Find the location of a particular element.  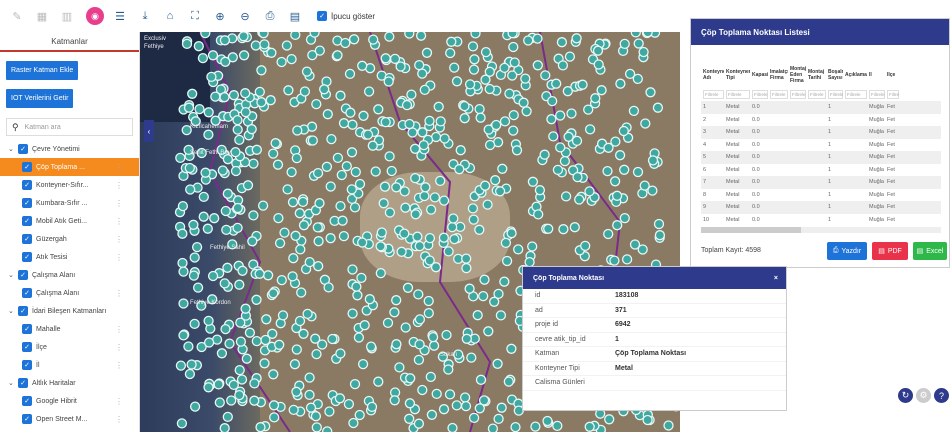

horizontal-scrollbar is located at coordinates (821, 230).